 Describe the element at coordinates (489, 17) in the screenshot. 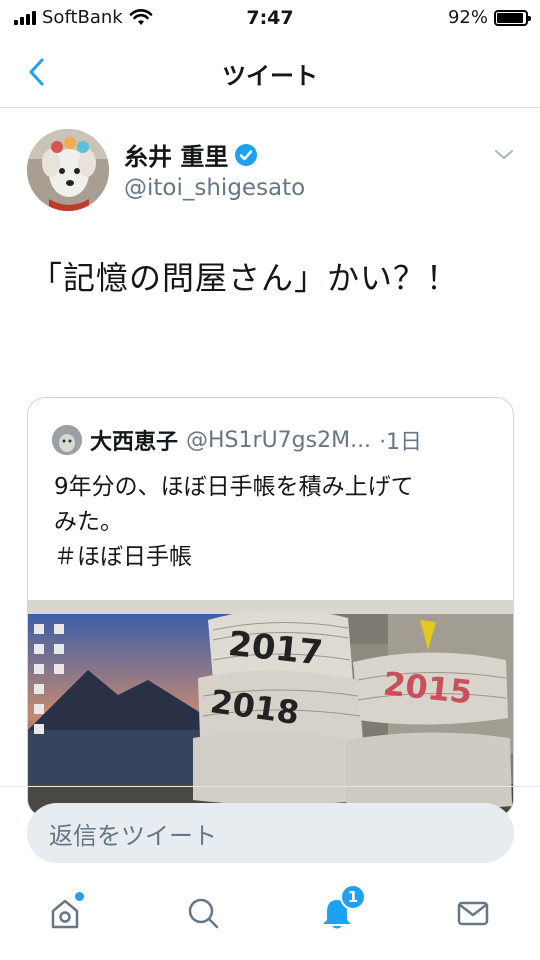

I see `status-right: 92%` at that location.